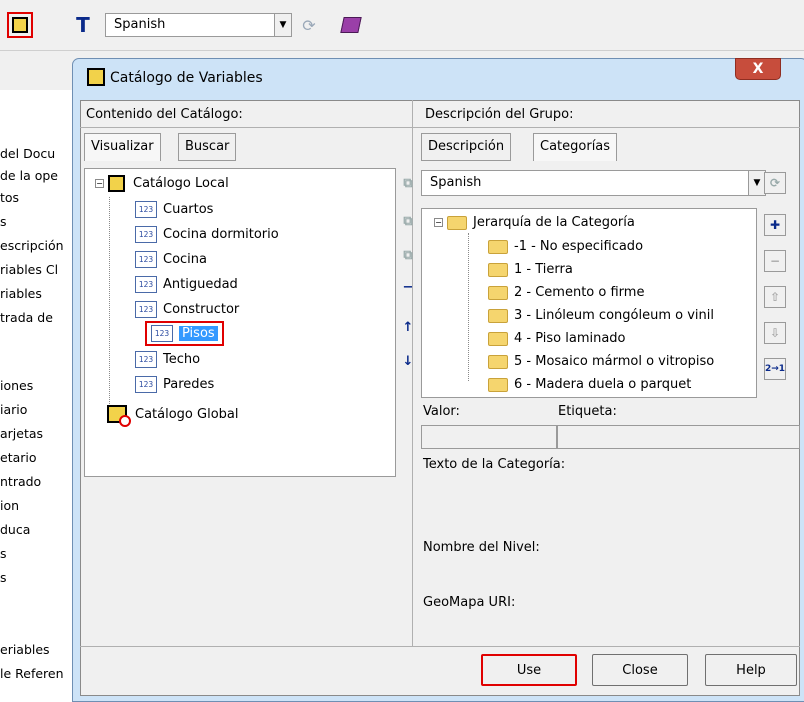 The width and height of the screenshot is (804, 702). Describe the element at coordinates (494, 464) in the screenshot. I see `texto-categoria-label: Texto de la Categoría:` at that location.